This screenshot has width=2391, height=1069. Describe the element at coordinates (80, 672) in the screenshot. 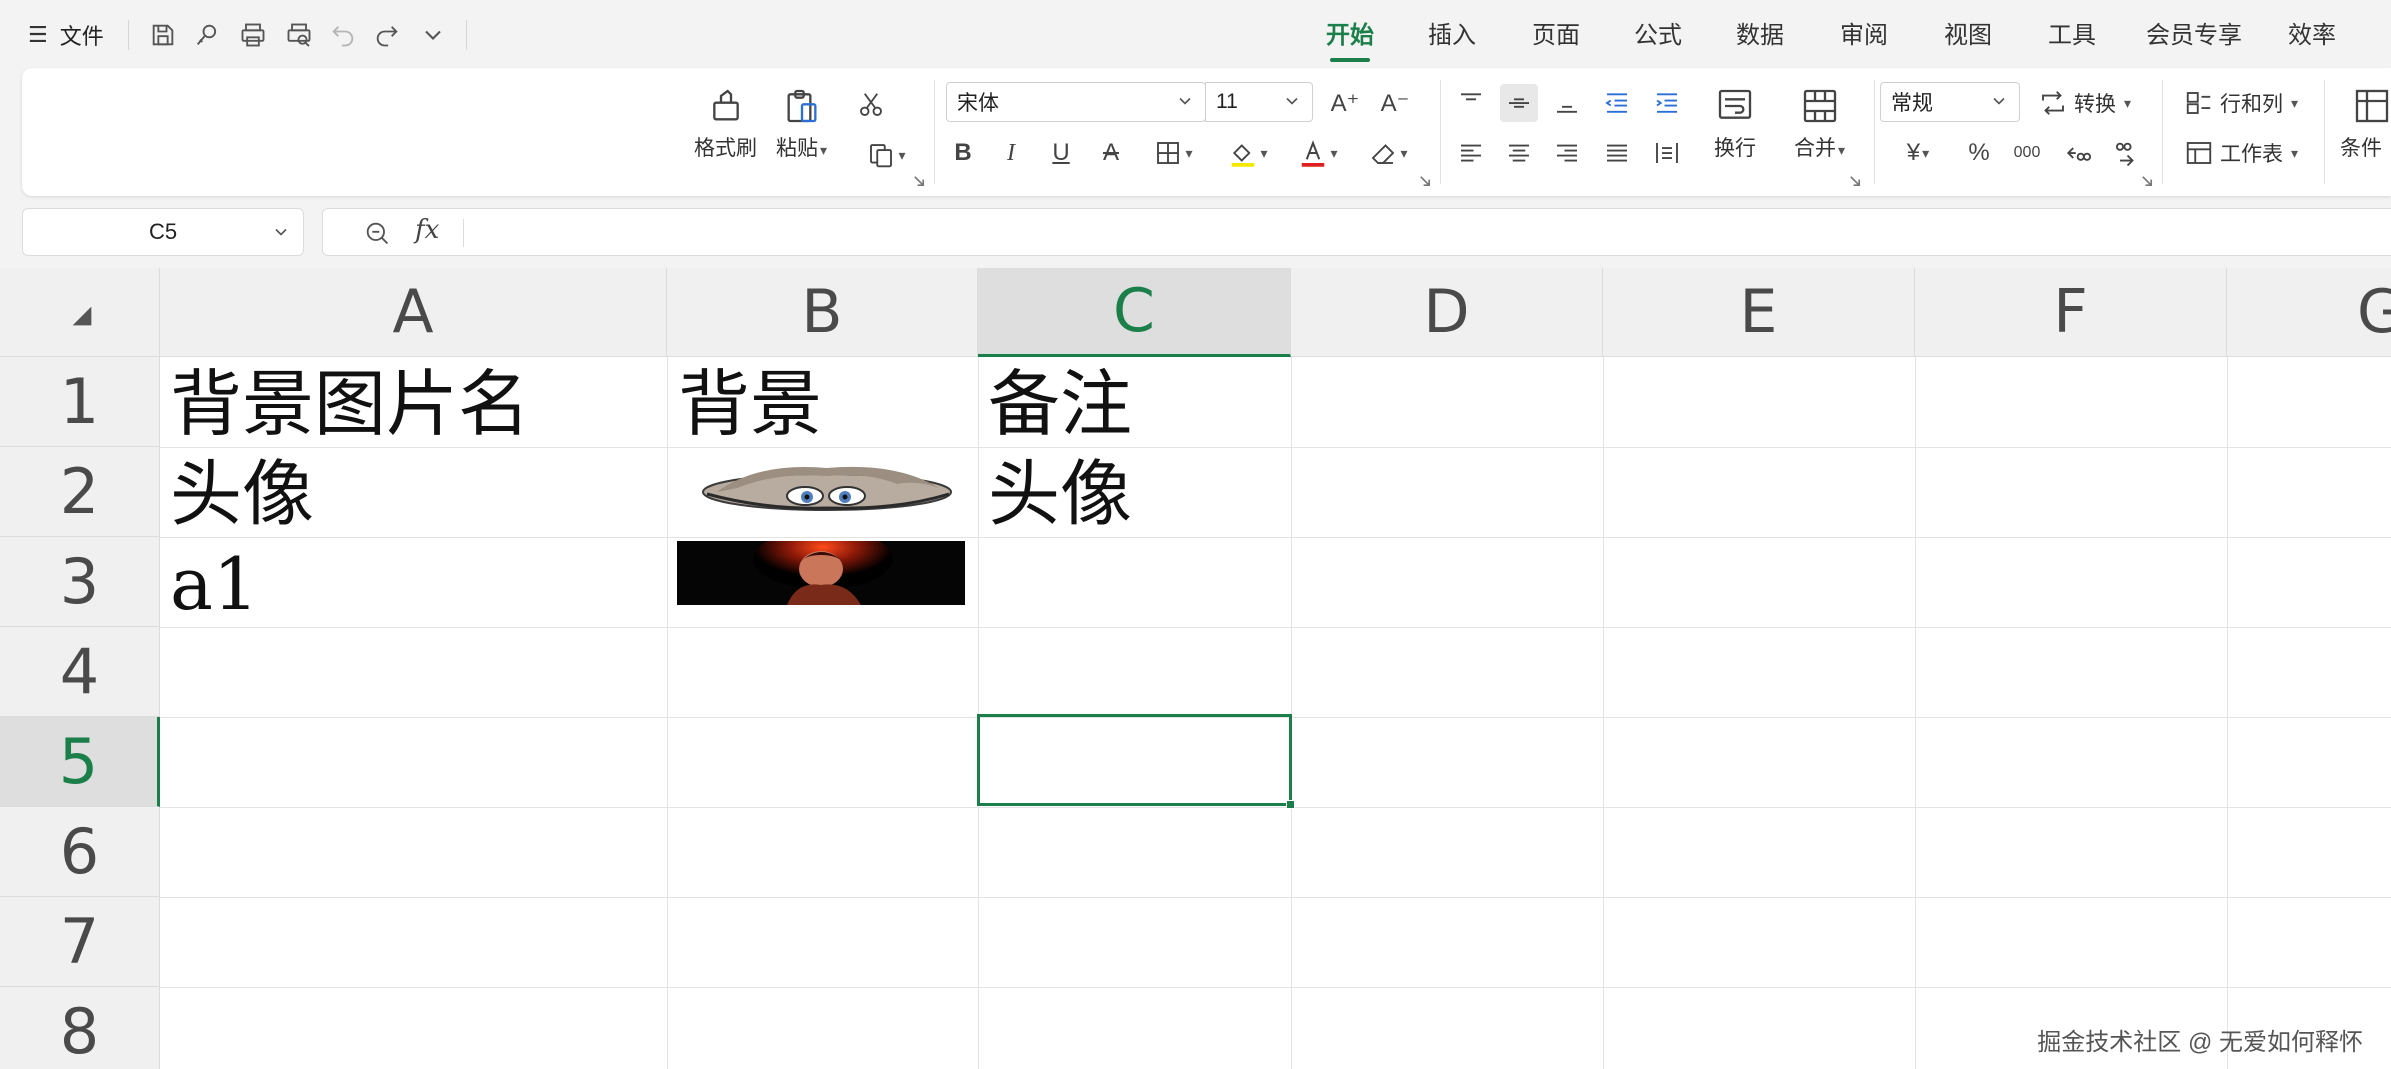

I see `row-header-4: 4` at that location.